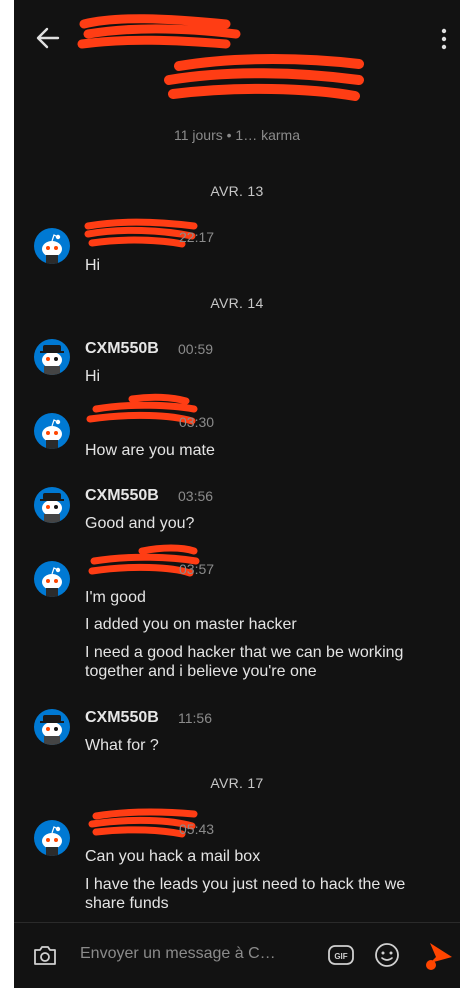 This screenshot has width=474, height=988. Describe the element at coordinates (201, 671) in the screenshot. I see `message-text: together and i believe you're one` at that location.